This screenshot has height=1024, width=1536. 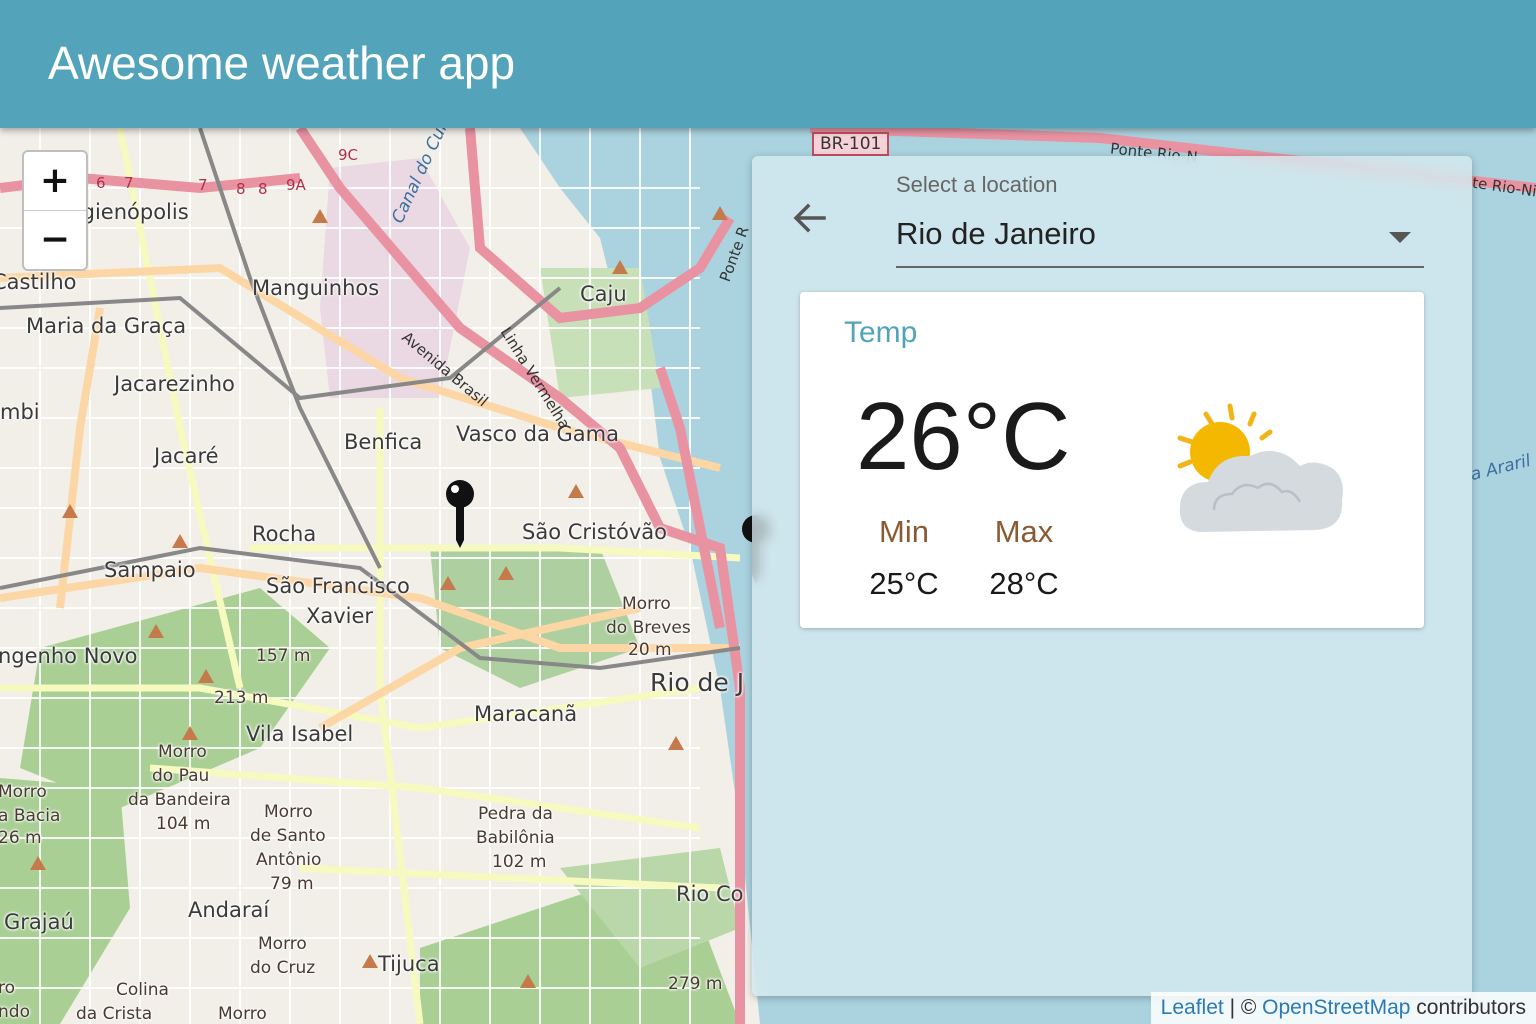 I want to click on map-label-morro-bottom: Morro, so click(x=242, y=1014).